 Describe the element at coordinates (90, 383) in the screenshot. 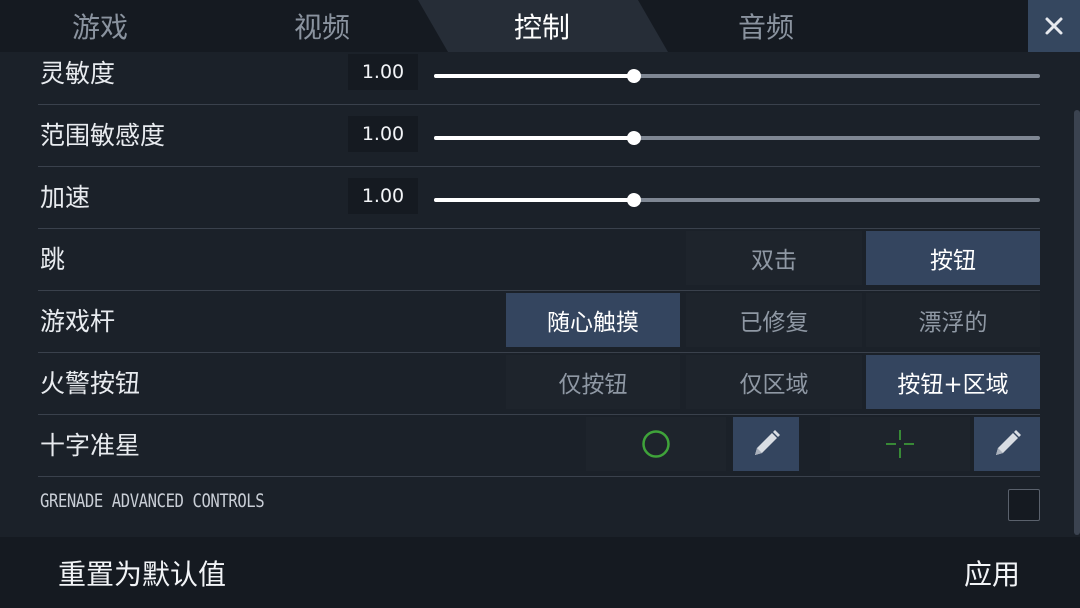

I see `fire-button-label: 火警按钮` at that location.